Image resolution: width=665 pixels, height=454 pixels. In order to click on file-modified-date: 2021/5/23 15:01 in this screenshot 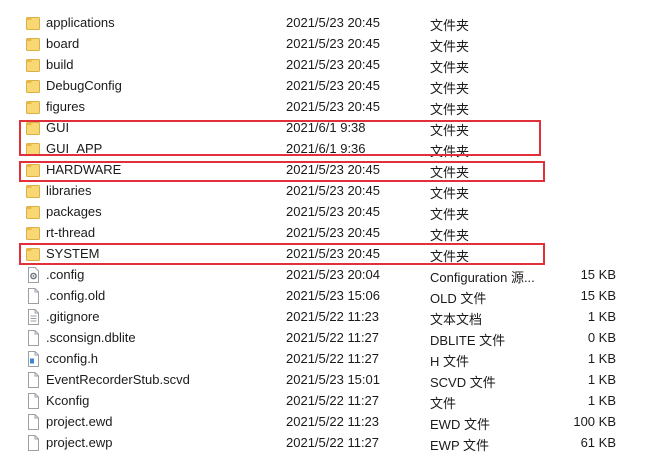, I will do `click(333, 379)`.